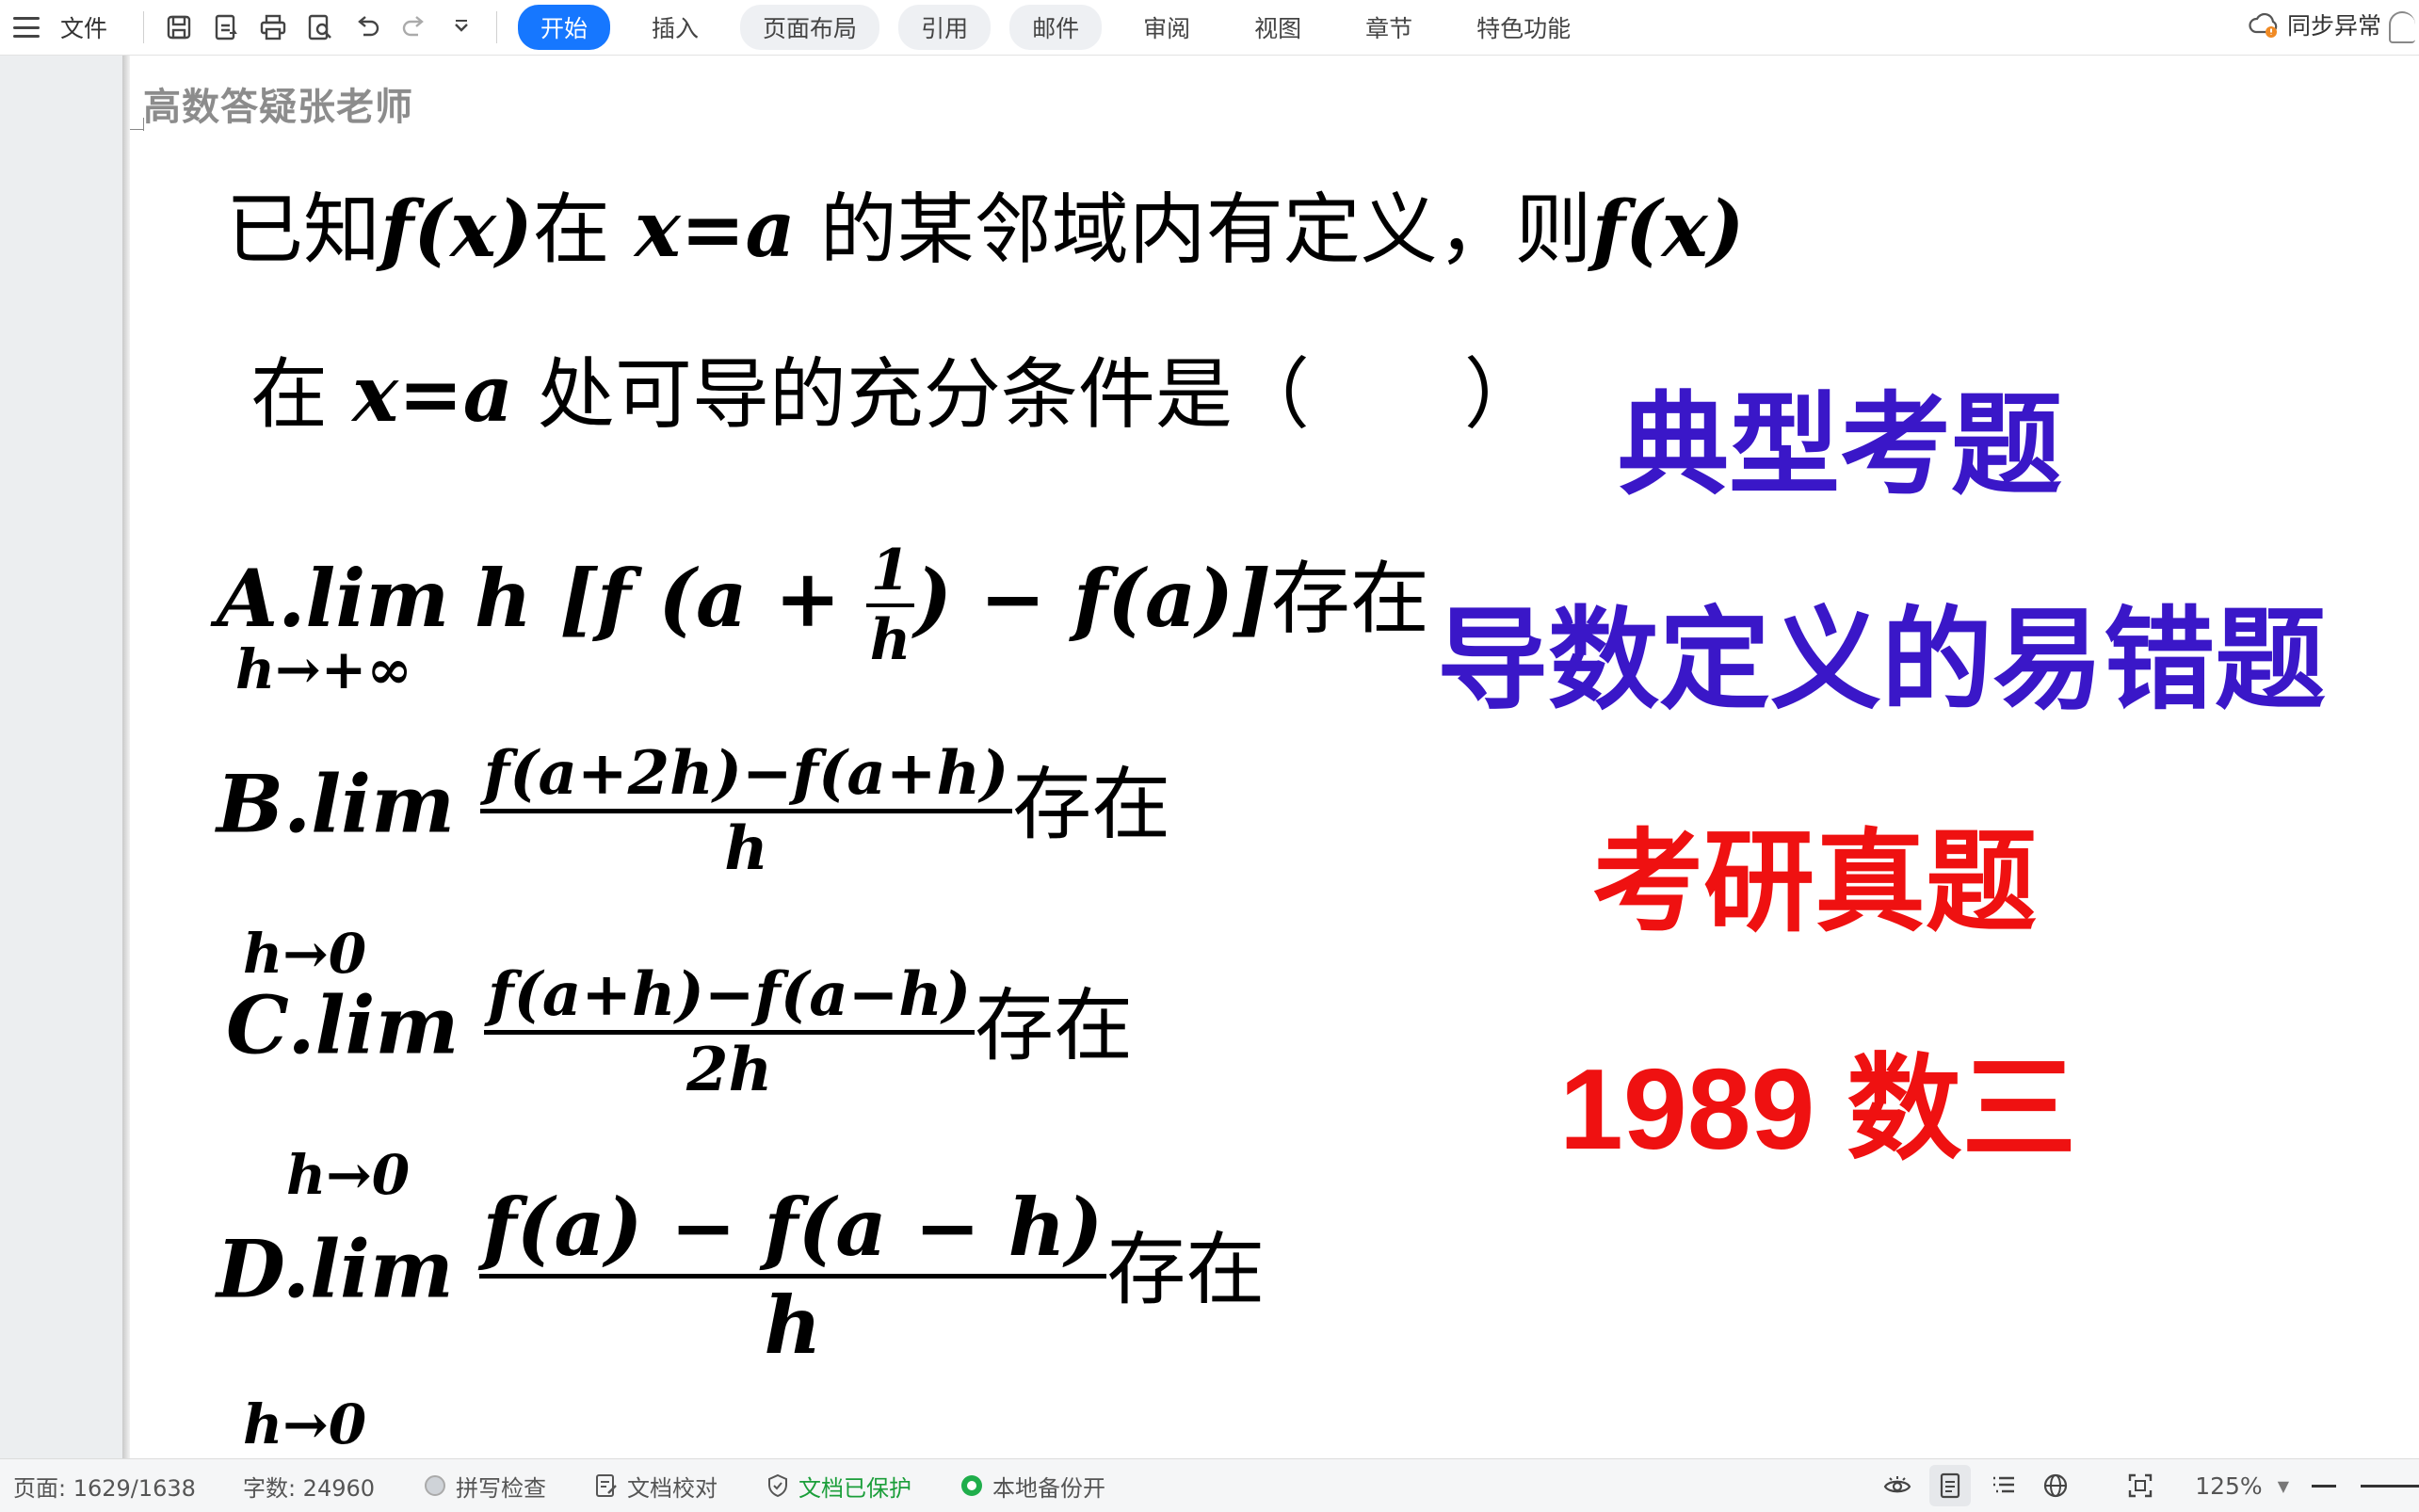 The image size is (2419, 1512). What do you see at coordinates (1205, 230) in the screenshot?
I see `question-text: 的某邻域内有定义，则` at bounding box center [1205, 230].